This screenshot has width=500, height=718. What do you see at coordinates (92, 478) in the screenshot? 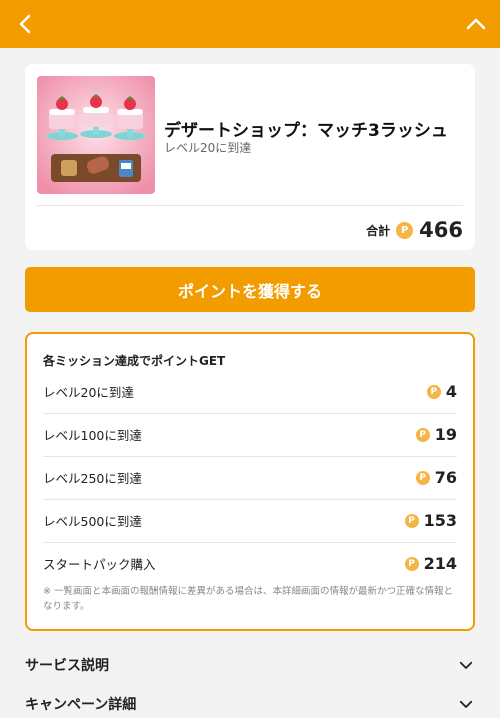
I see `mission-label: レベル250に到達` at bounding box center [92, 478].